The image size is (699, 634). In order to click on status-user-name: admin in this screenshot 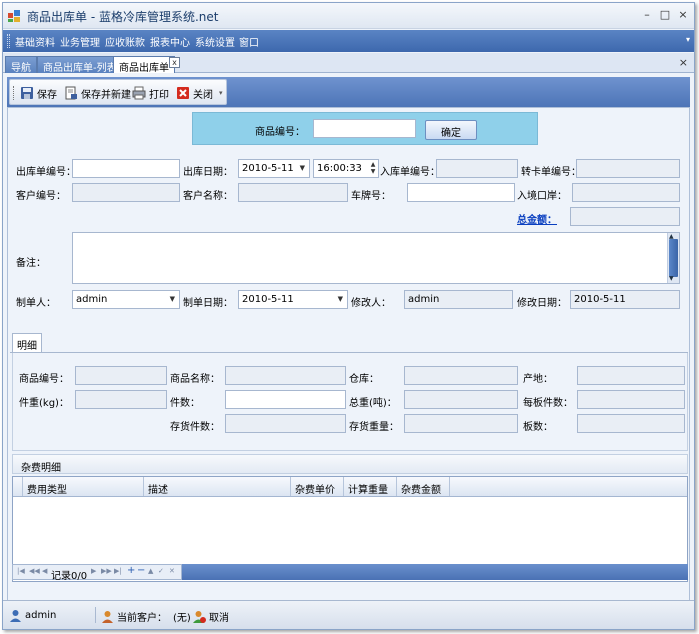, I will do `click(41, 615)`.